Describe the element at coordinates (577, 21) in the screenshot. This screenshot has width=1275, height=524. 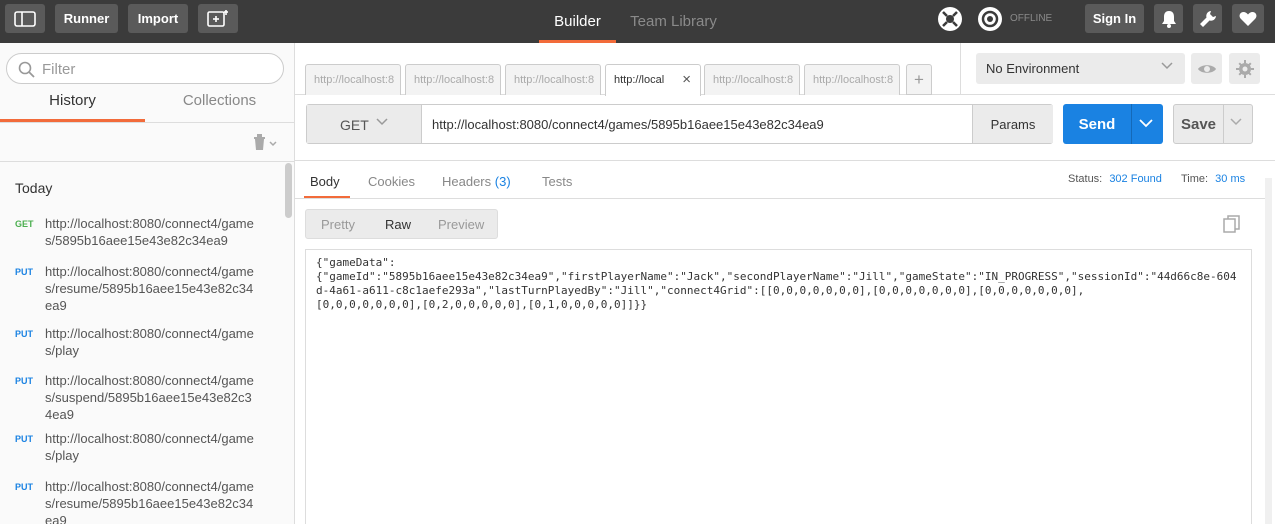
I see `tab-builder: Builder` at that location.